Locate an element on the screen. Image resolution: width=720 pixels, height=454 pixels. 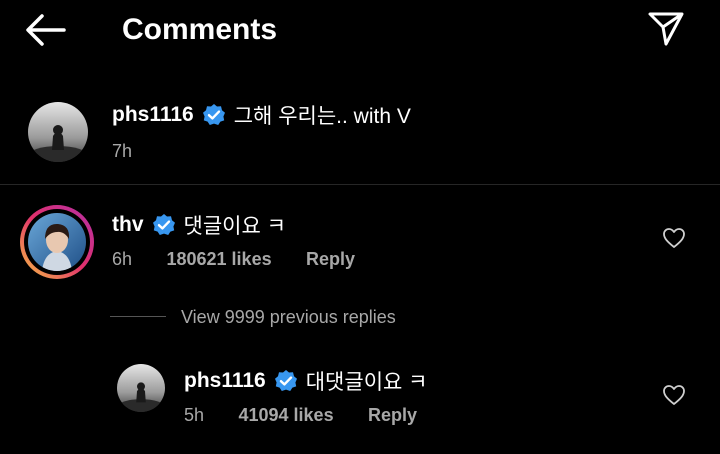
share-button is located at coordinates (666, 28).